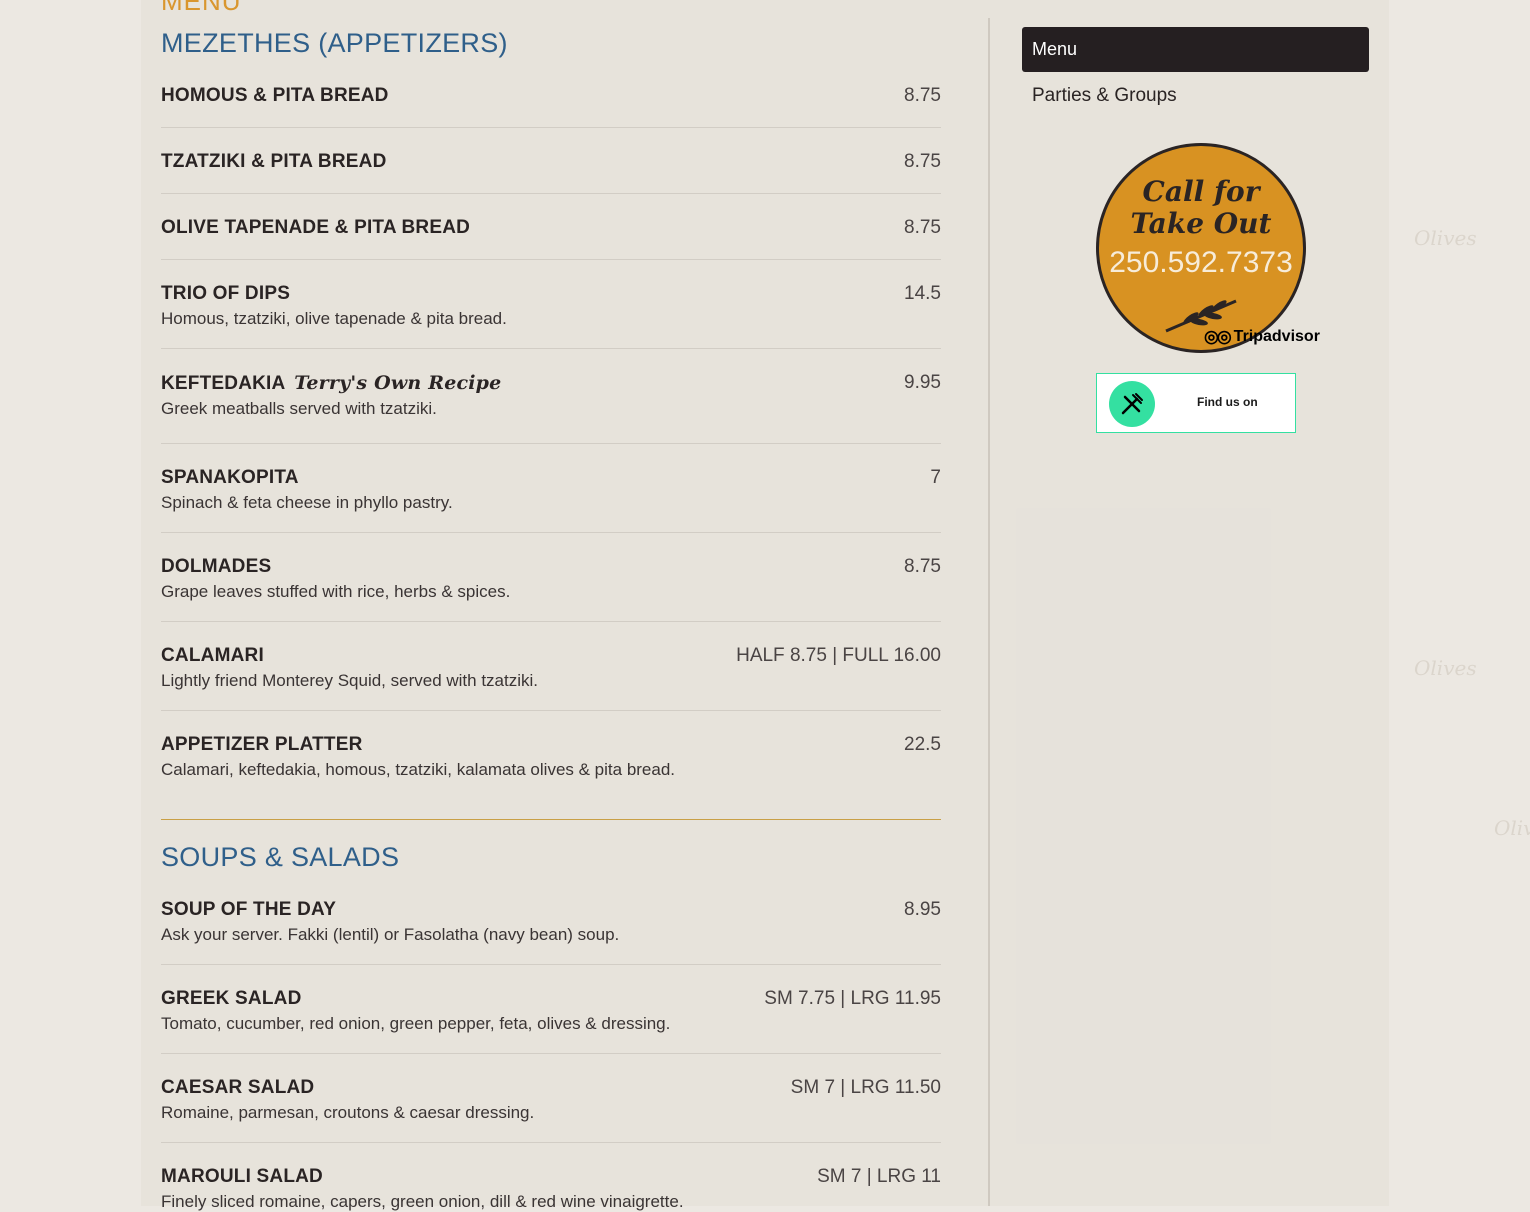 This screenshot has width=1530, height=1212. I want to click on item-price: SM 7 | LRG 11.50, so click(865, 1087).